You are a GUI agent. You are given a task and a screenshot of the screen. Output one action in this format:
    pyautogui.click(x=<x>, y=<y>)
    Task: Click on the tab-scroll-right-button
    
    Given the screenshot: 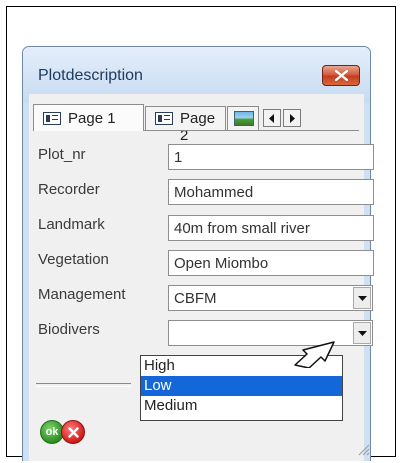 What is the action you would take?
    pyautogui.click(x=292, y=118)
    